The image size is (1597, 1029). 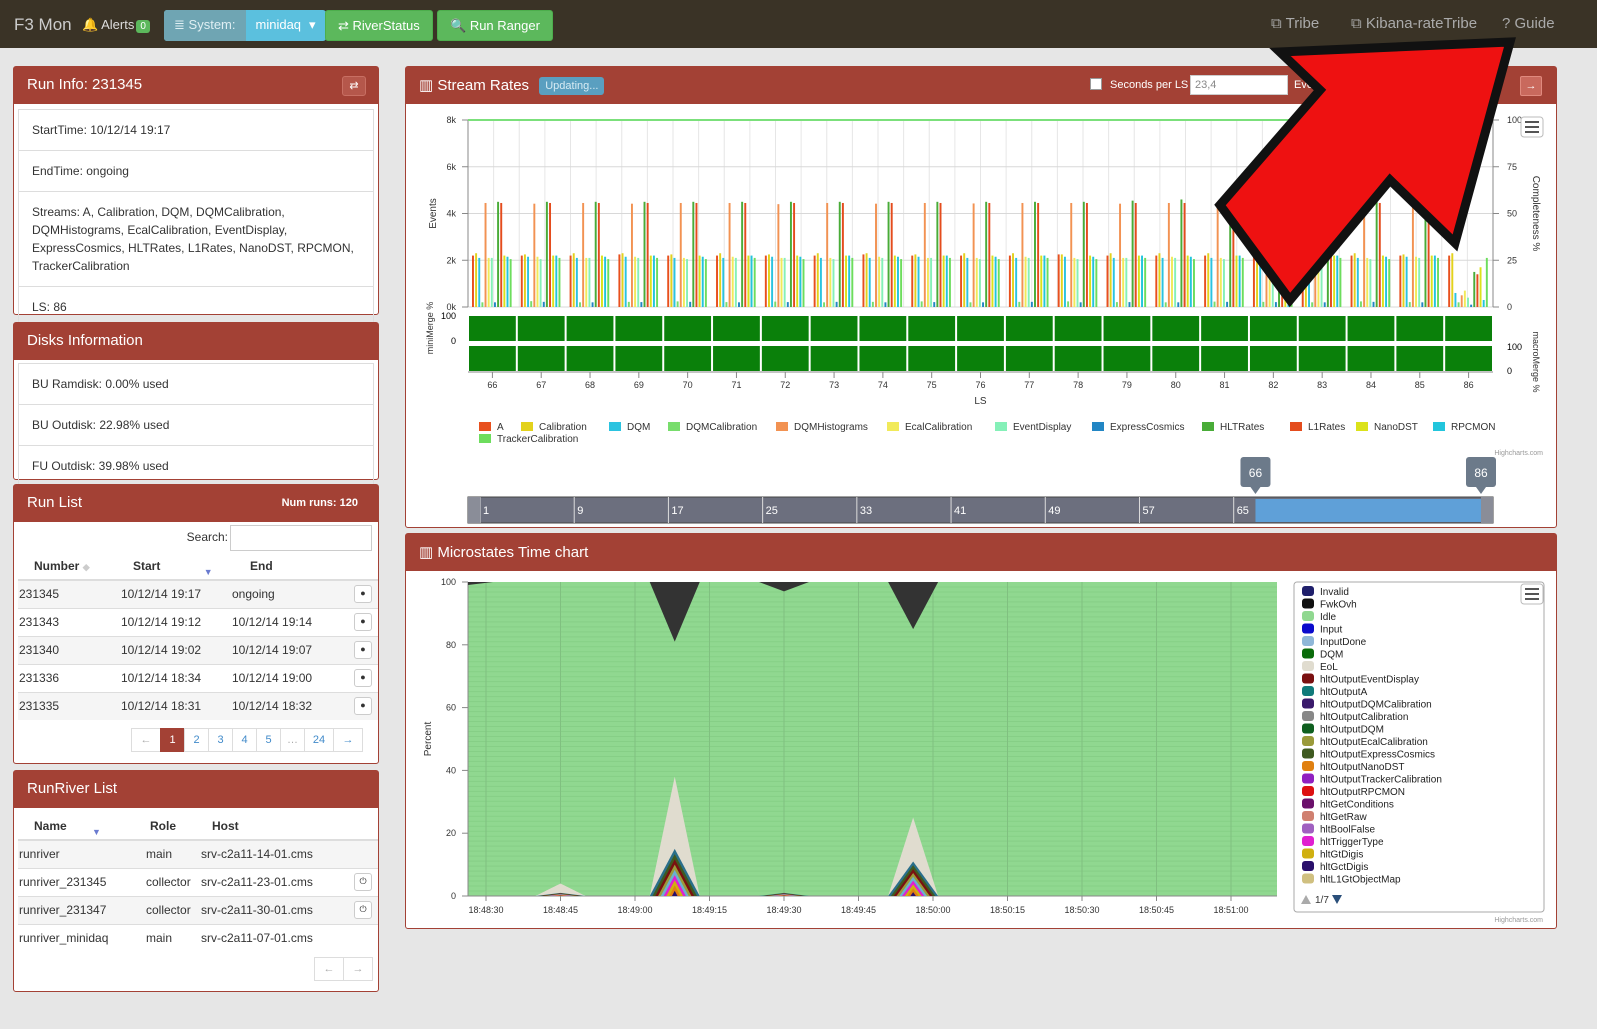 What do you see at coordinates (1176, 385) in the screenshot?
I see `x-tick-label: 80` at bounding box center [1176, 385].